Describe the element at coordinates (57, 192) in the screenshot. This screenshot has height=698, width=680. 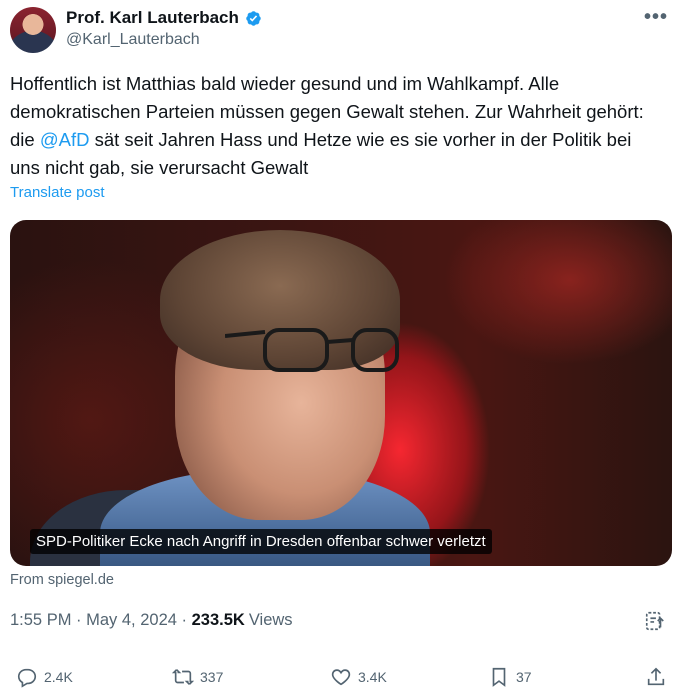
I see `translate-post-link: Translate post` at that location.